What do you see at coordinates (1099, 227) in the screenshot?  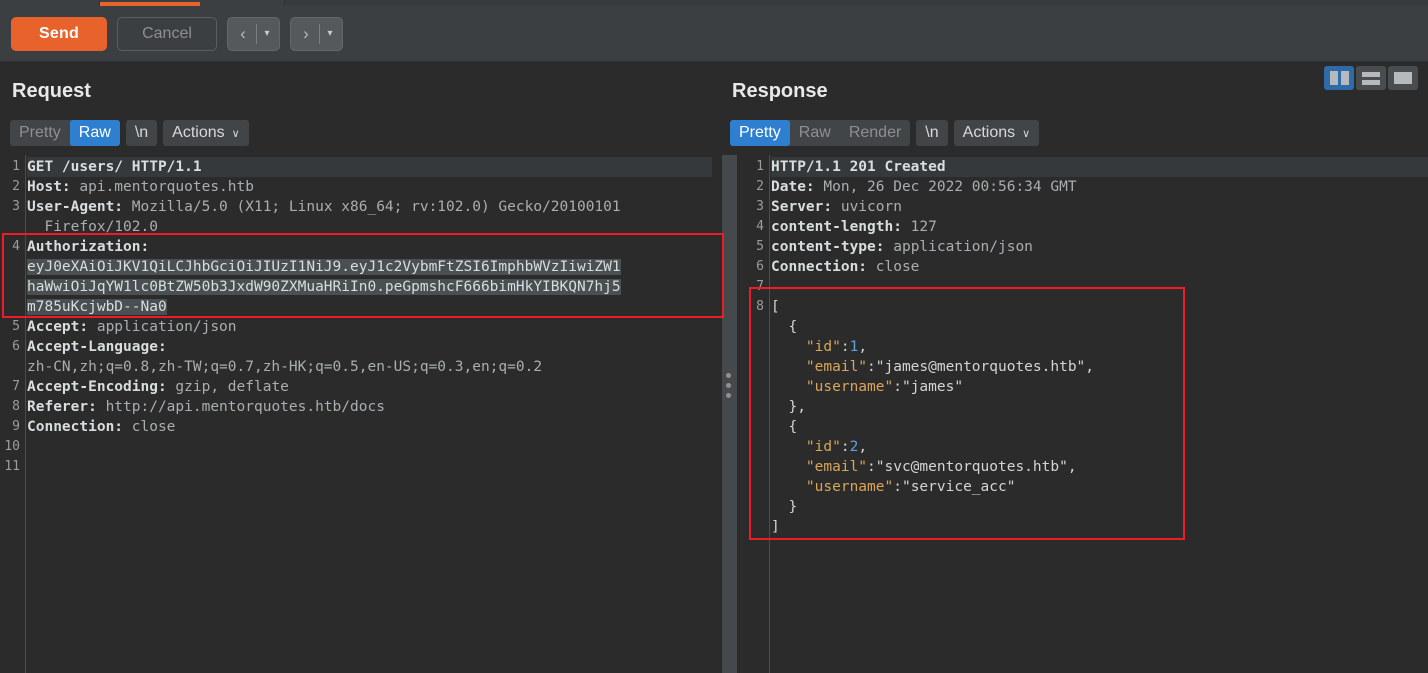 I see `code-line: content-length: 127` at bounding box center [1099, 227].